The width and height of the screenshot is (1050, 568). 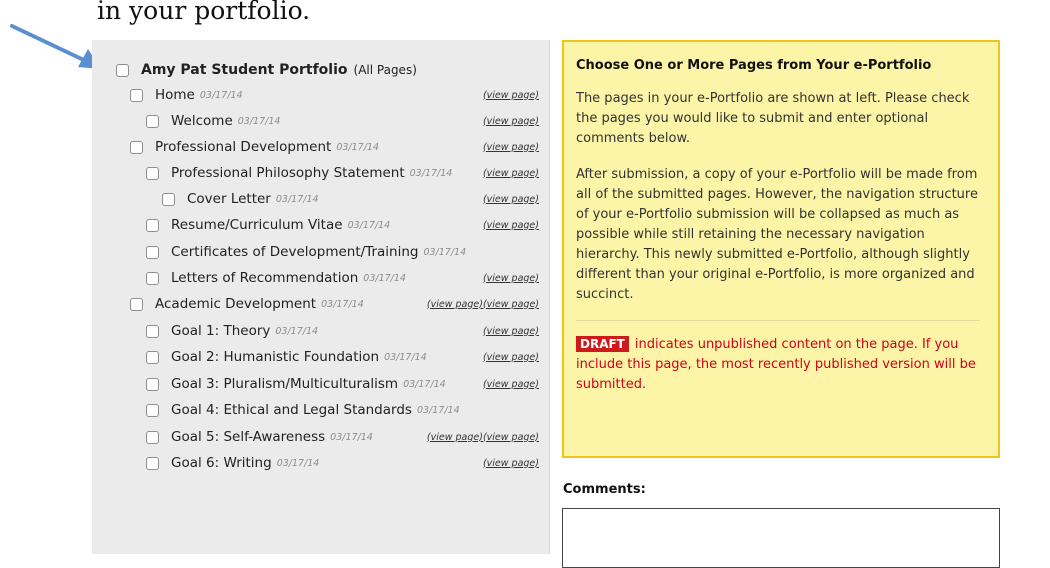 I want to click on page-title: Cover Letter, so click(x=229, y=199).